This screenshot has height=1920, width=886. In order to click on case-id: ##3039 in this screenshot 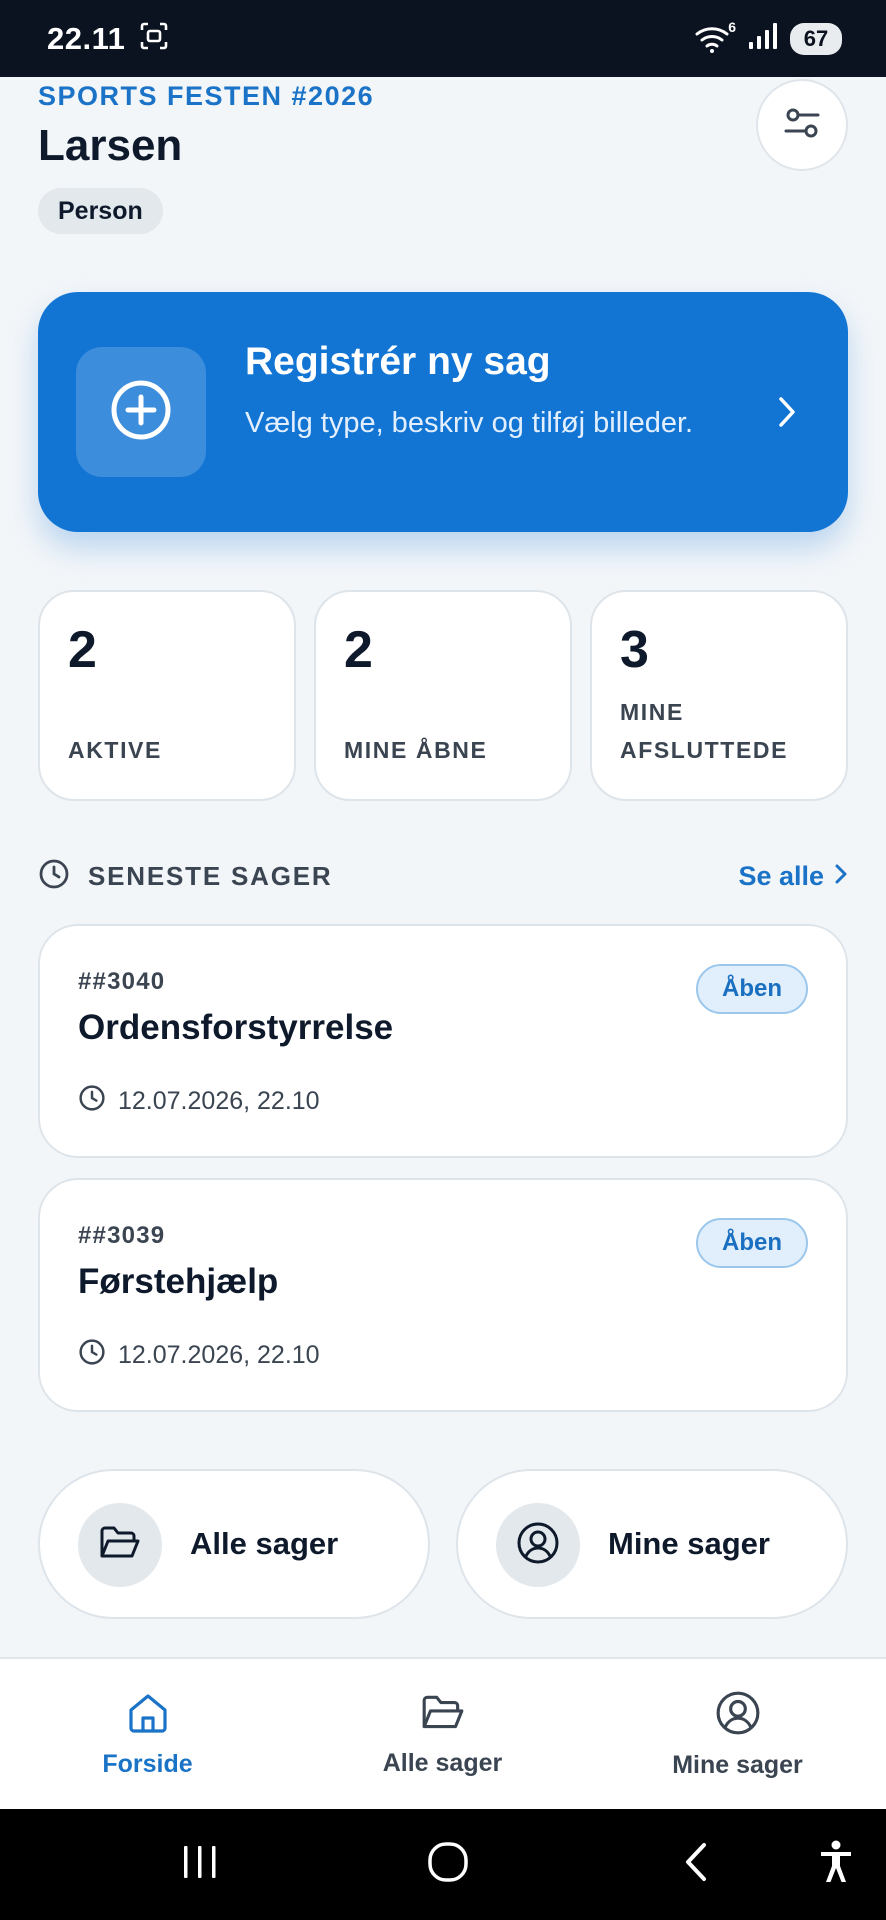, I will do `click(122, 1235)`.